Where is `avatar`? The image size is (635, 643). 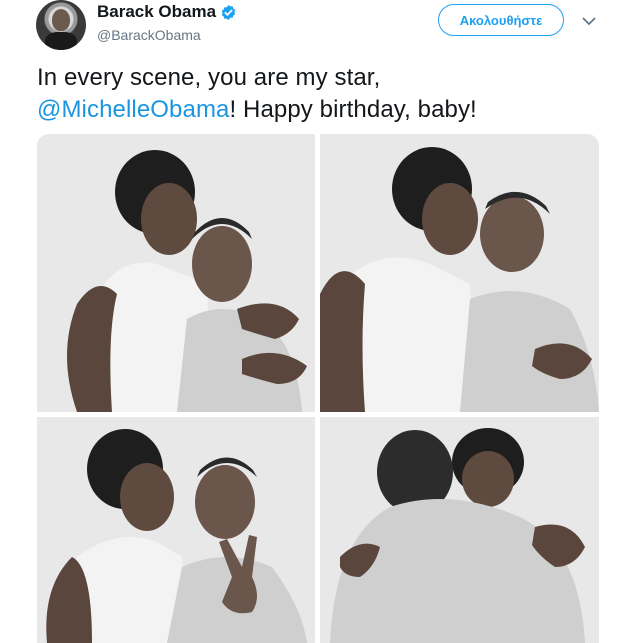
avatar is located at coordinates (61, 25).